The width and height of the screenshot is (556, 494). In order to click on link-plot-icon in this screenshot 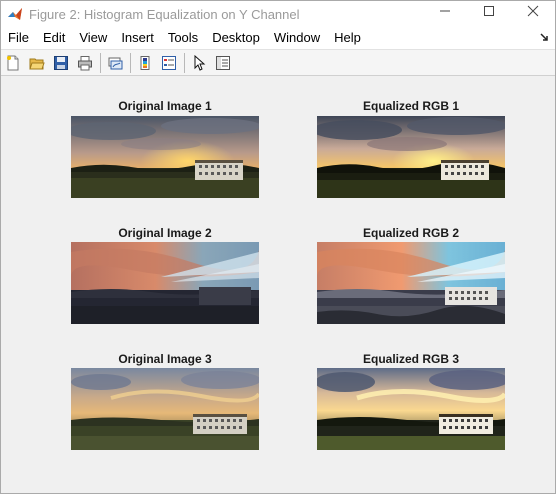, I will do `click(115, 63)`.